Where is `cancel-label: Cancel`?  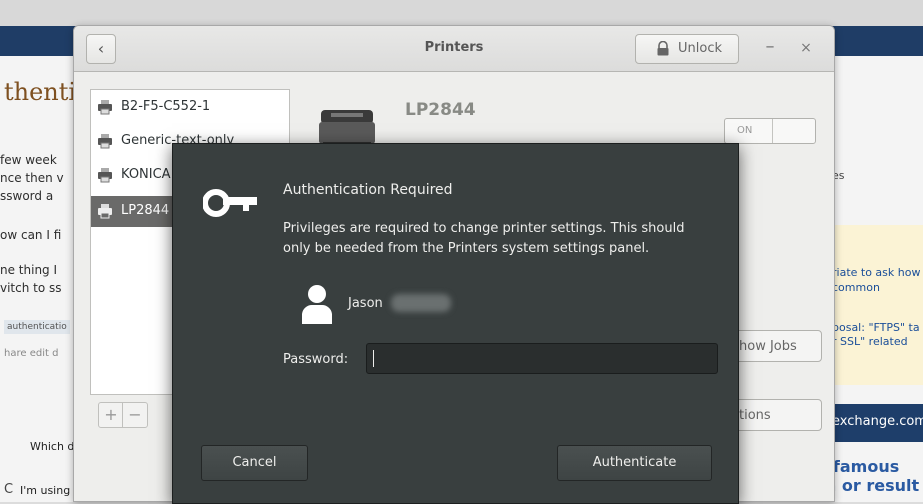 cancel-label: Cancel is located at coordinates (254, 462).